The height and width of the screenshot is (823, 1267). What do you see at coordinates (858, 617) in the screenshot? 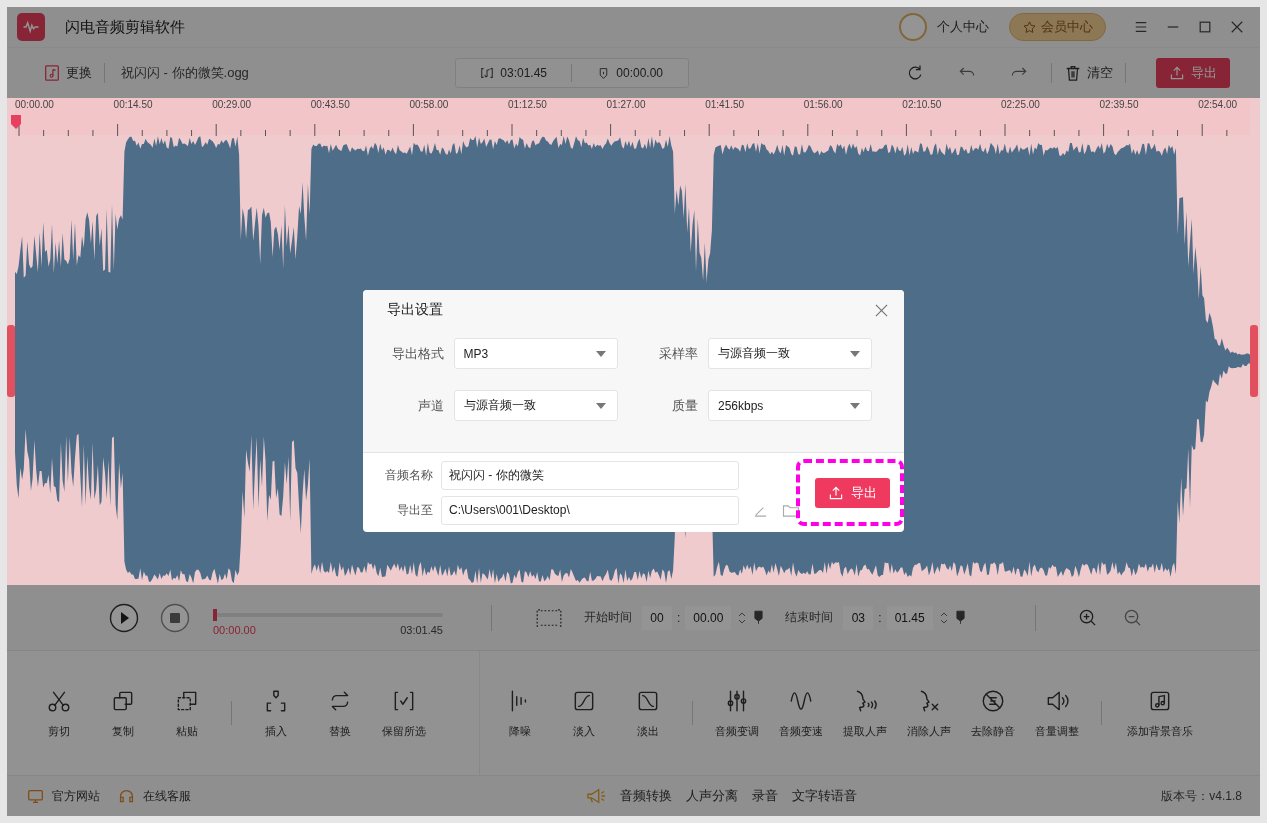
I see `end-minute-field: 03` at bounding box center [858, 617].